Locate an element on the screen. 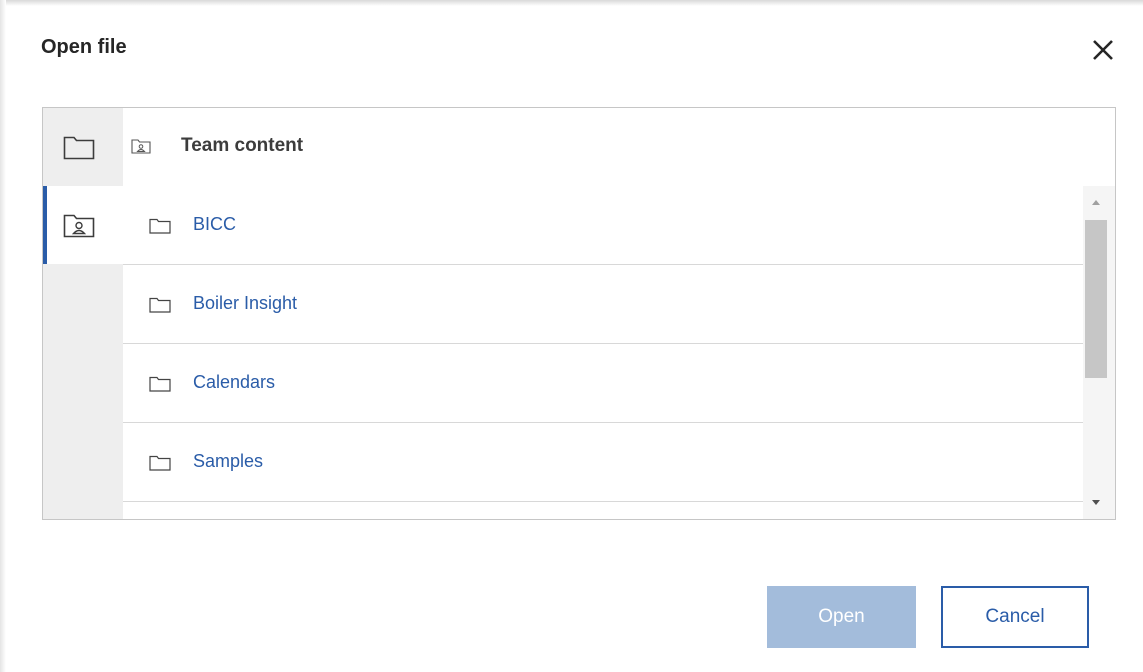  current-folder-header: Team content is located at coordinates (619, 147).